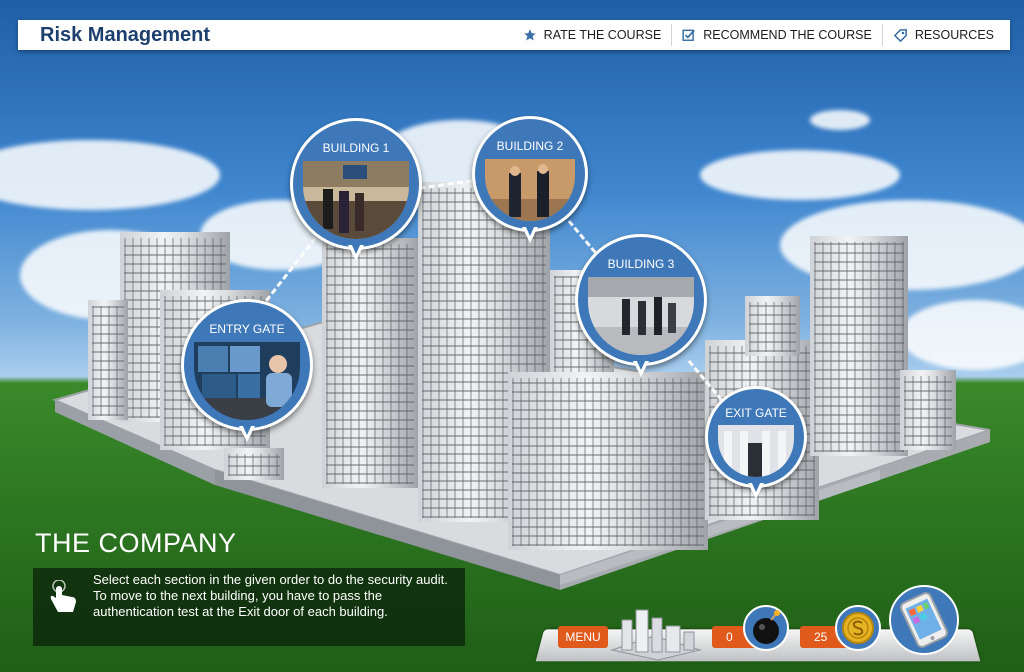 The image size is (1024, 672). Describe the element at coordinates (608, 461) in the screenshot. I see `building-front-block` at that location.